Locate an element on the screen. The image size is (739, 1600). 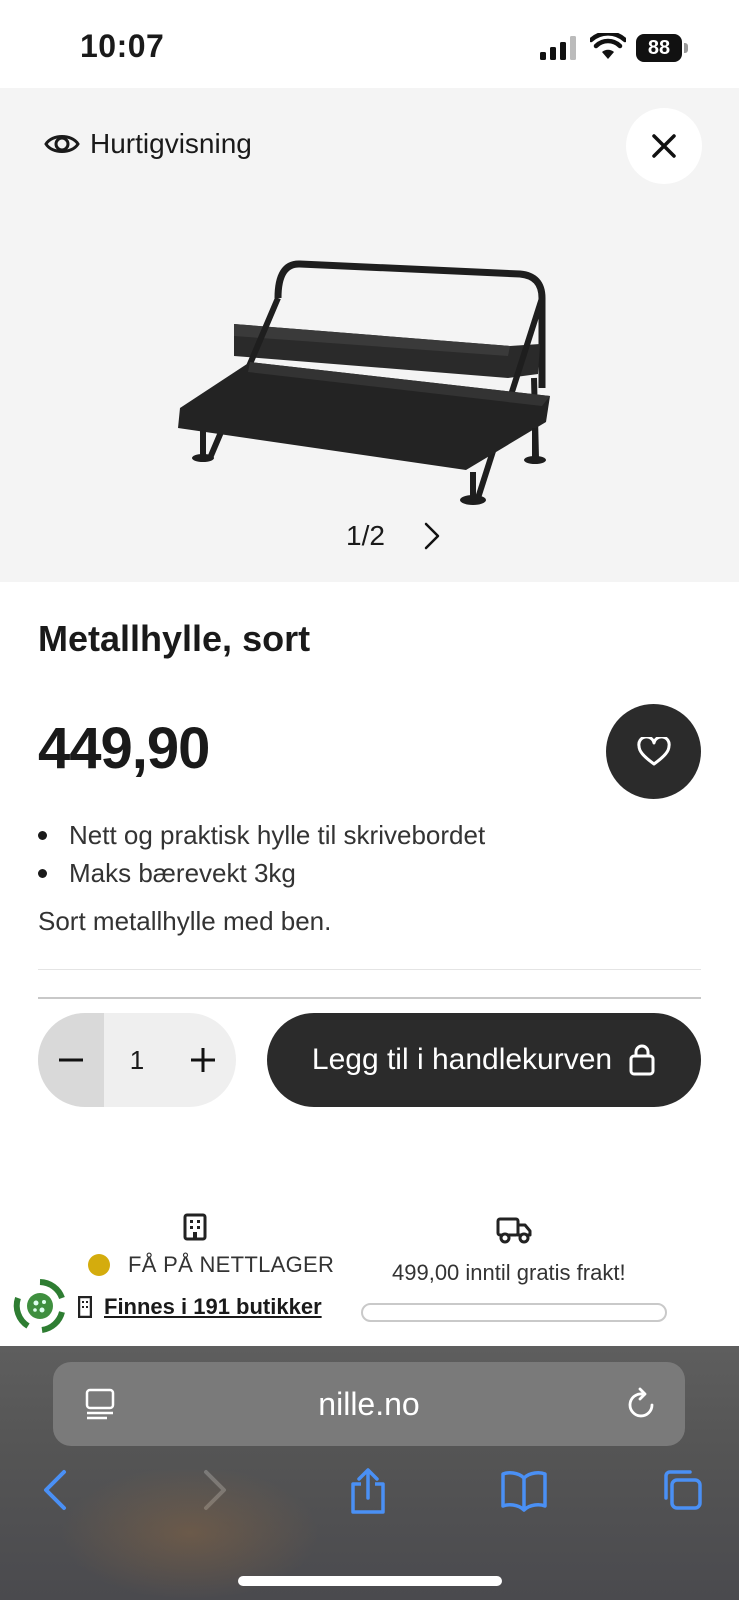
product-price: 449,90 is located at coordinates (124, 748).